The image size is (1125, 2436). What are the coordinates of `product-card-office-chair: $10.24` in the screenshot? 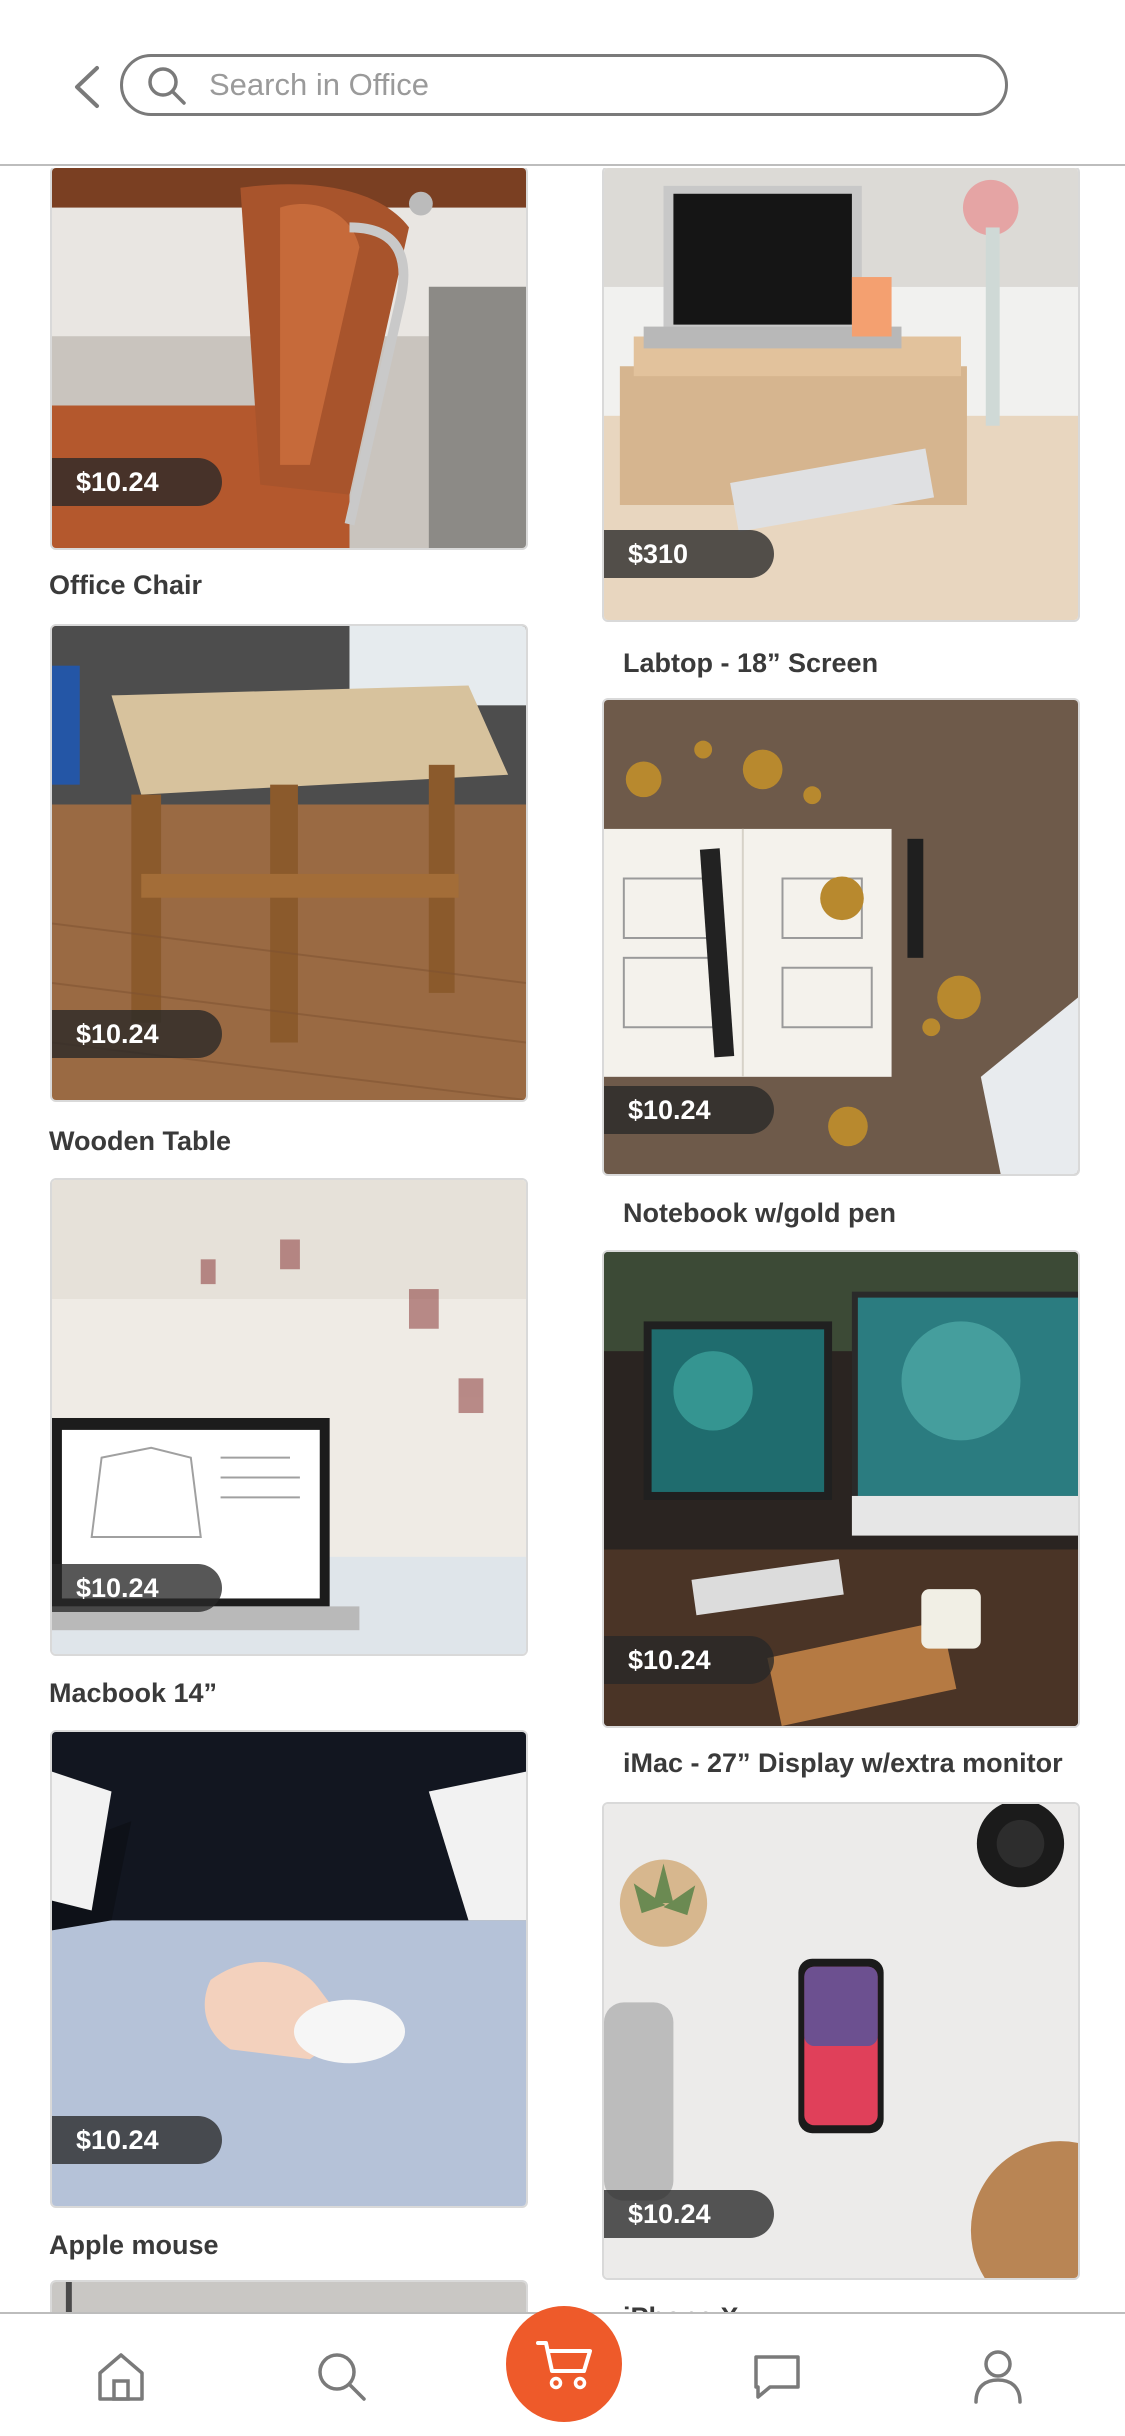 It's located at (289, 359).